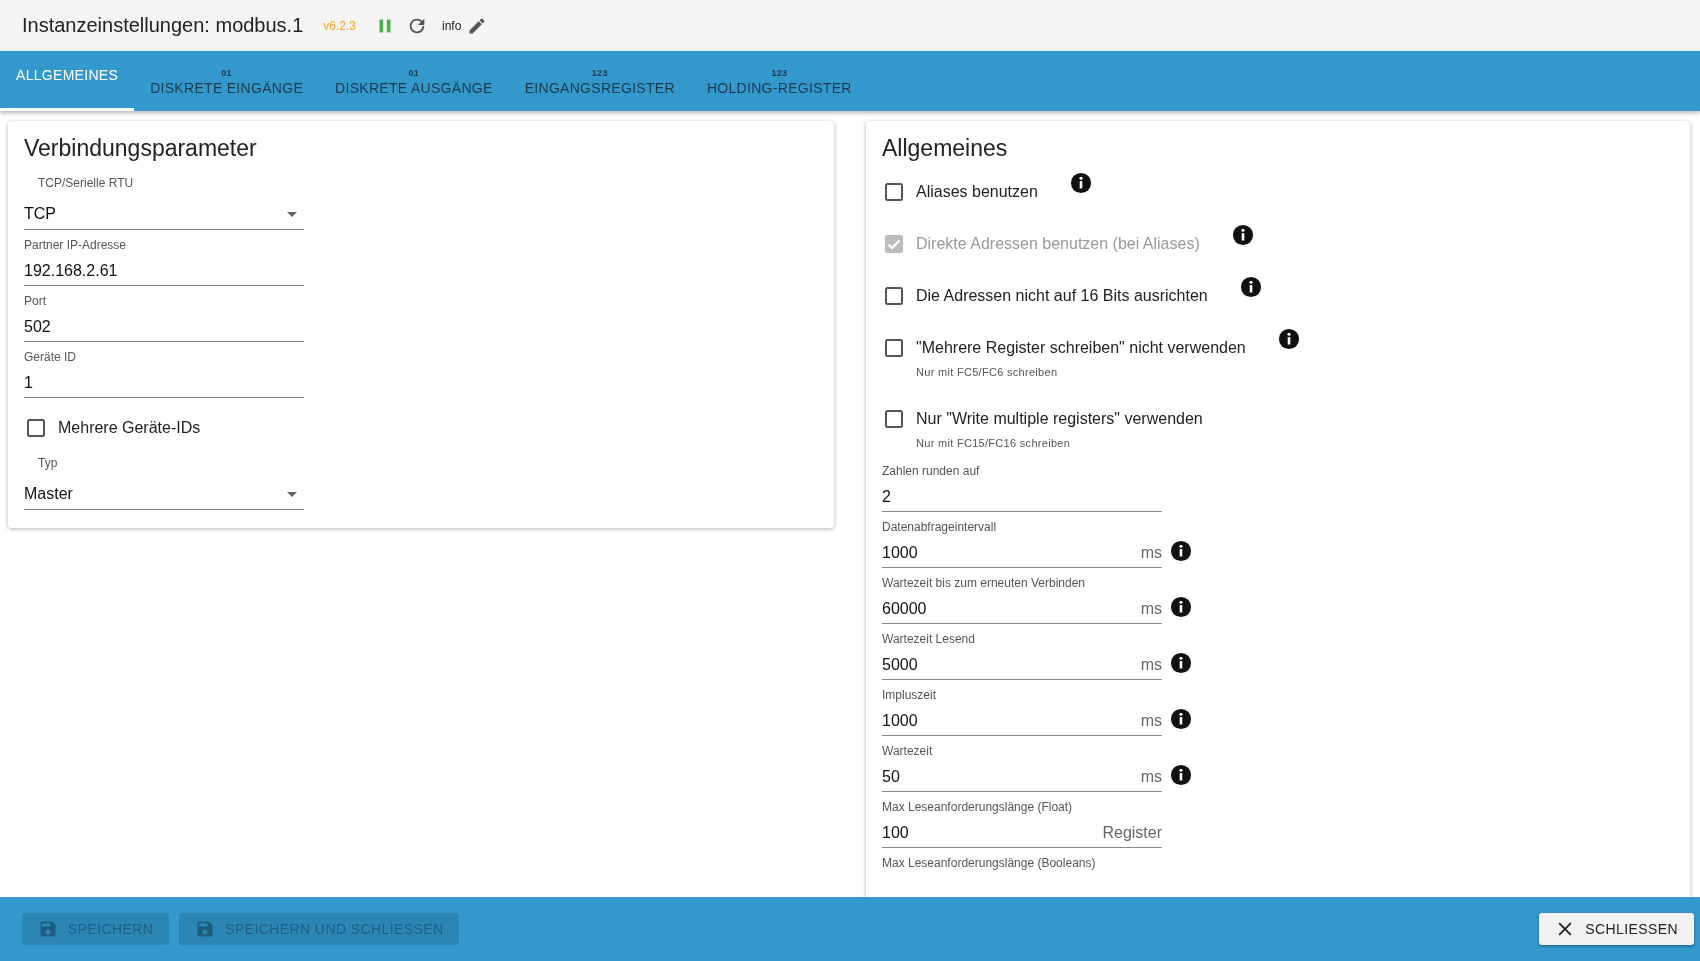 This screenshot has width=1700, height=961. Describe the element at coordinates (1022, 609) in the screenshot. I see `input-field: 60000 ms` at that location.